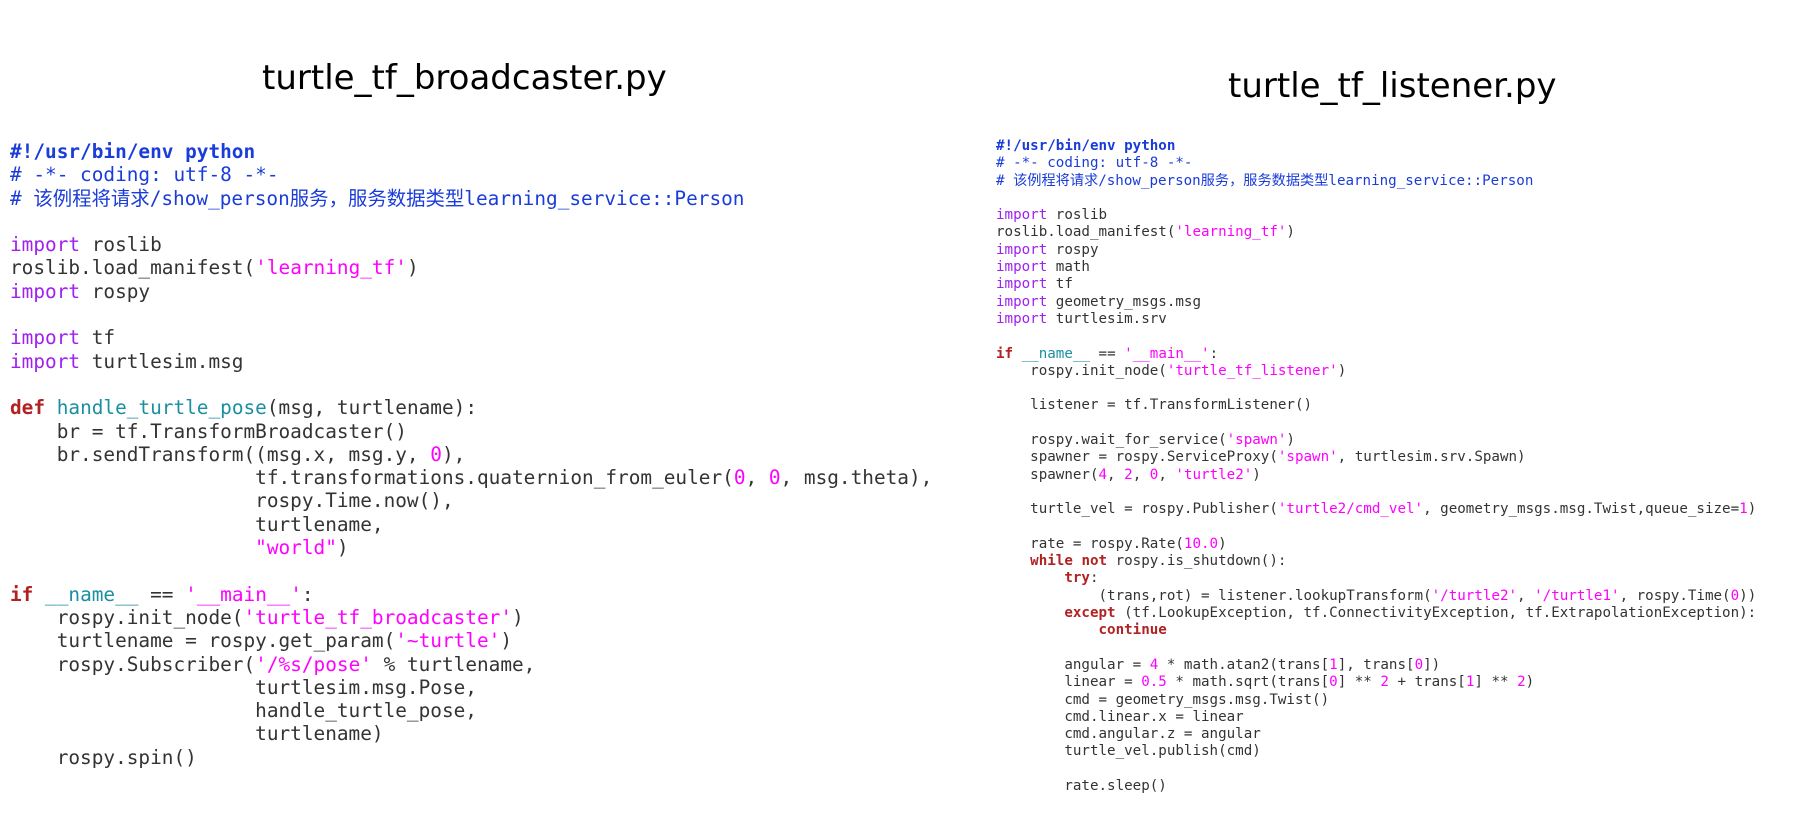 The height and width of the screenshot is (814, 1796). What do you see at coordinates (267, 617) in the screenshot?
I see `code-line: rospy.init_node('turtle_tf_broadcaster')` at bounding box center [267, 617].